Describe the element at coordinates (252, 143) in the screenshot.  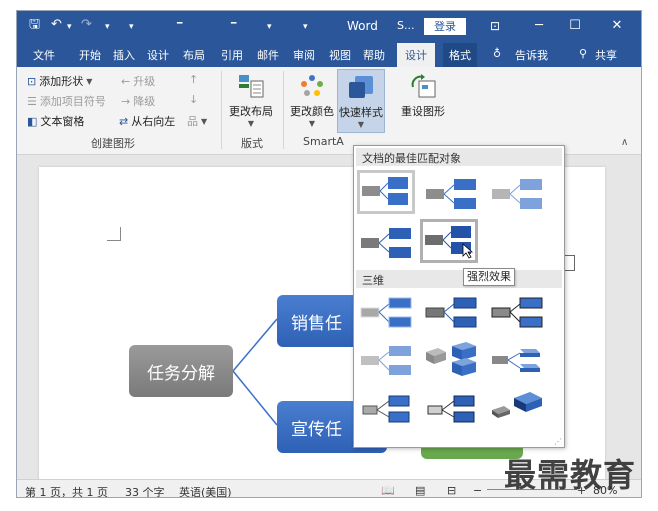
I see `group-label-layouts: 版式` at that location.